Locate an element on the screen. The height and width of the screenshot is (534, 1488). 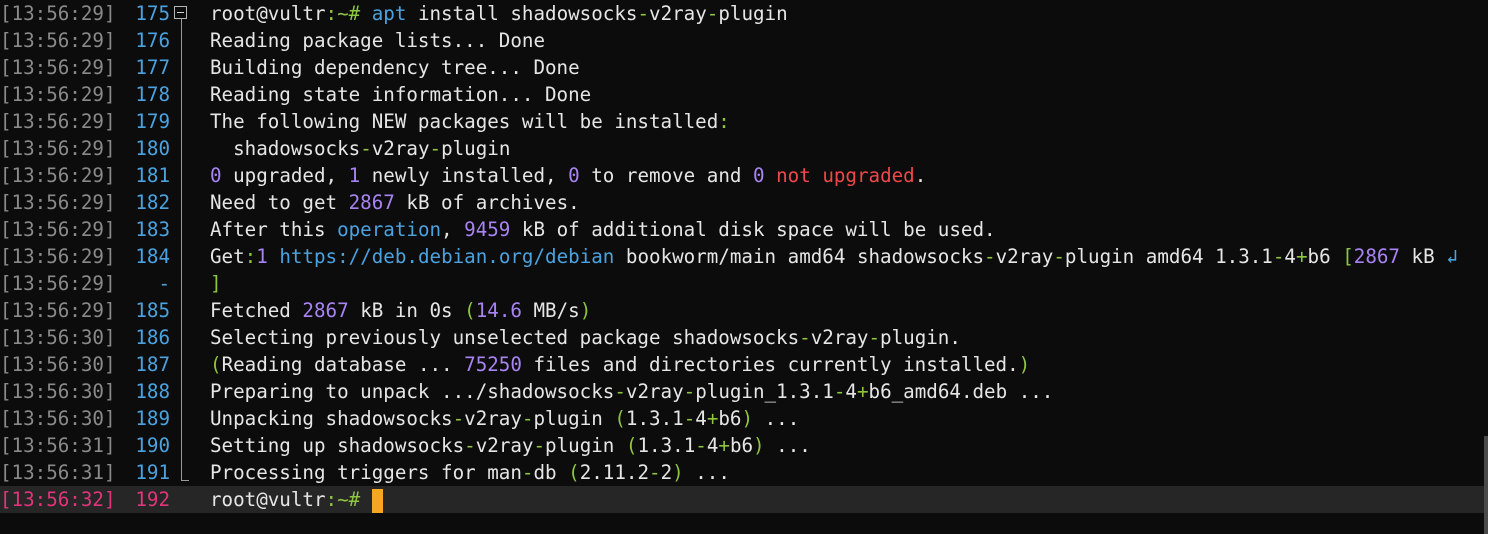
line-number: 176 is located at coordinates (152, 40).